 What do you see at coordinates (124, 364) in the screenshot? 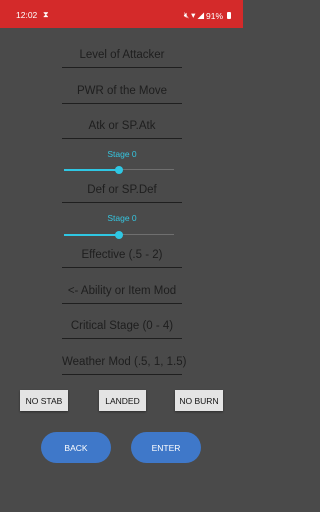
I see `weather-input: Weather Mod (.5, 1, 1.5)` at bounding box center [124, 364].